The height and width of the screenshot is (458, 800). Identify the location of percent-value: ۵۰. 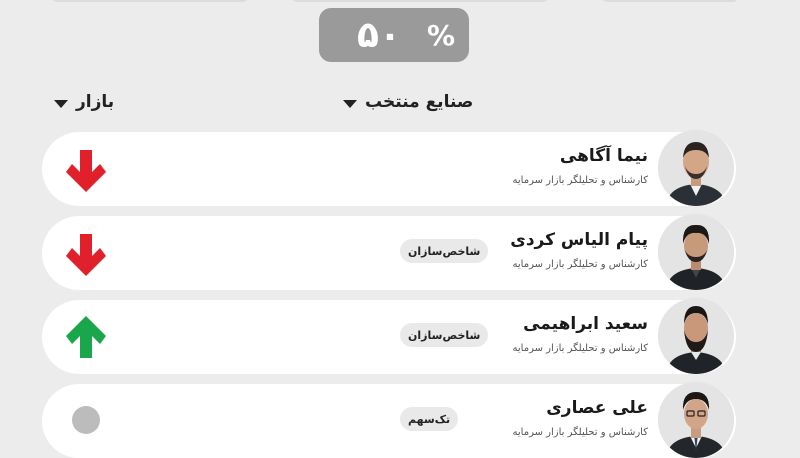
(379, 35).